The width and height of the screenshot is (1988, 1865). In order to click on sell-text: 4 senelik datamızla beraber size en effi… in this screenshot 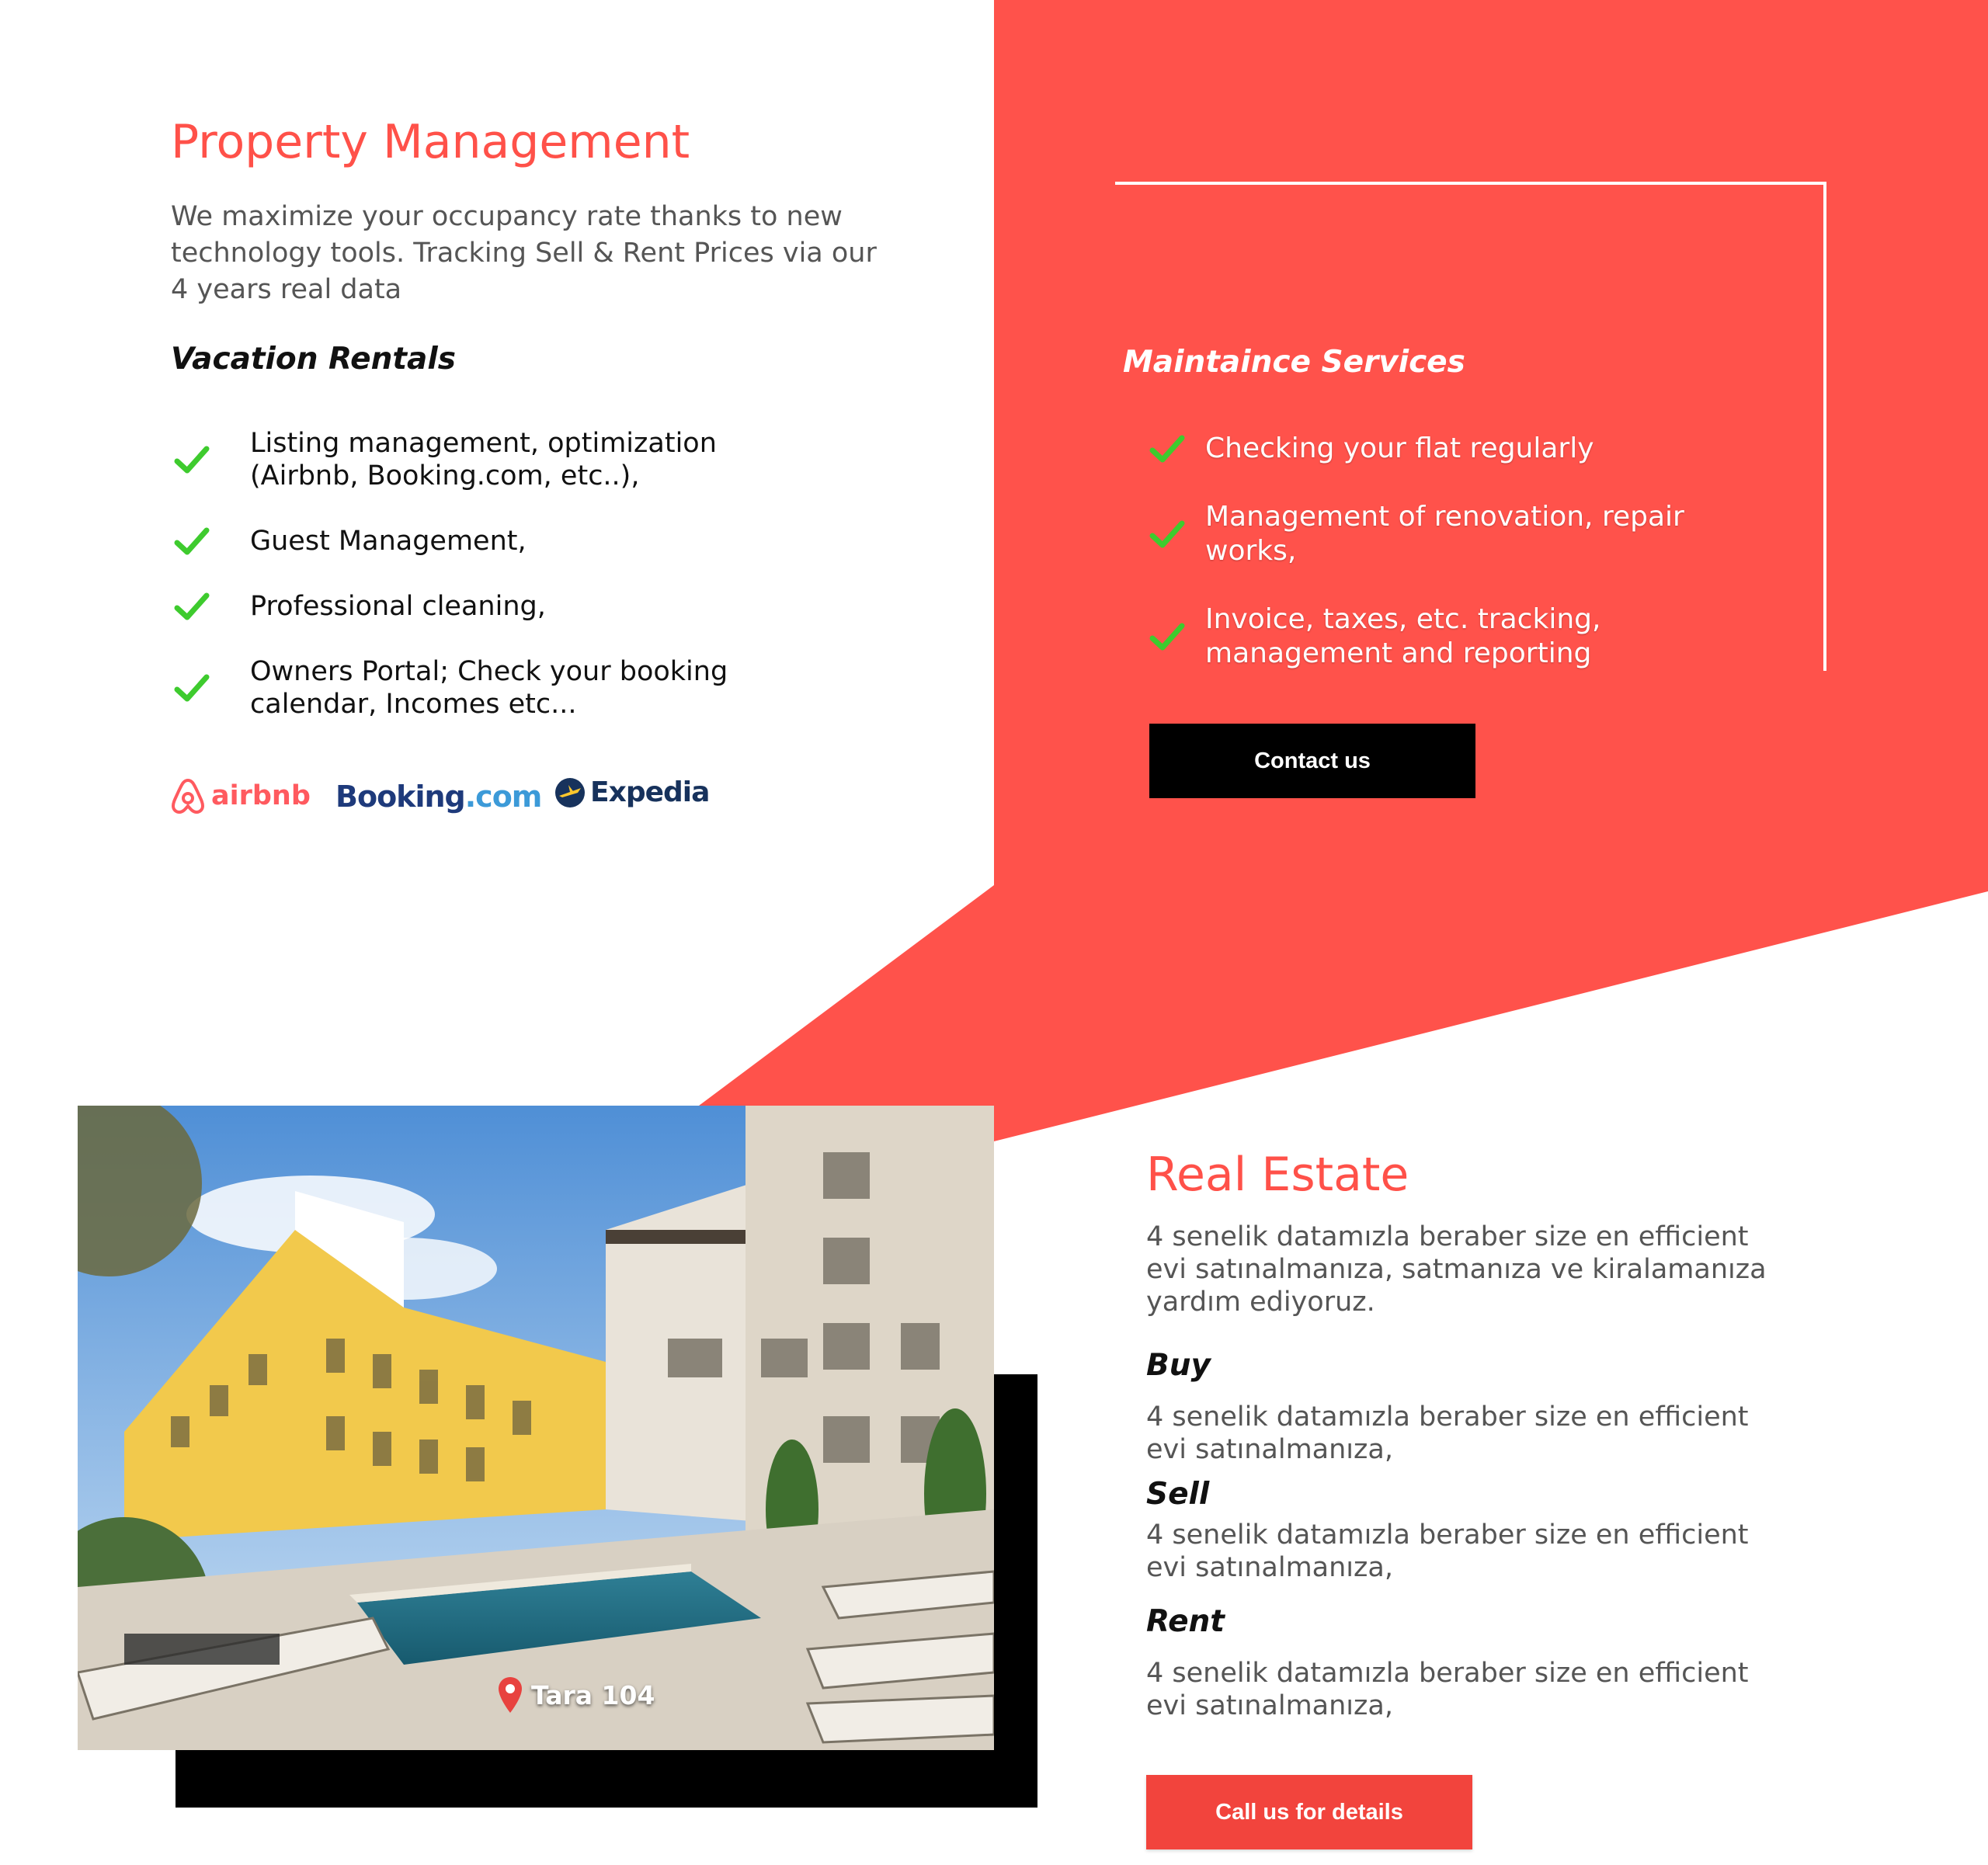, I will do `click(1447, 1551)`.